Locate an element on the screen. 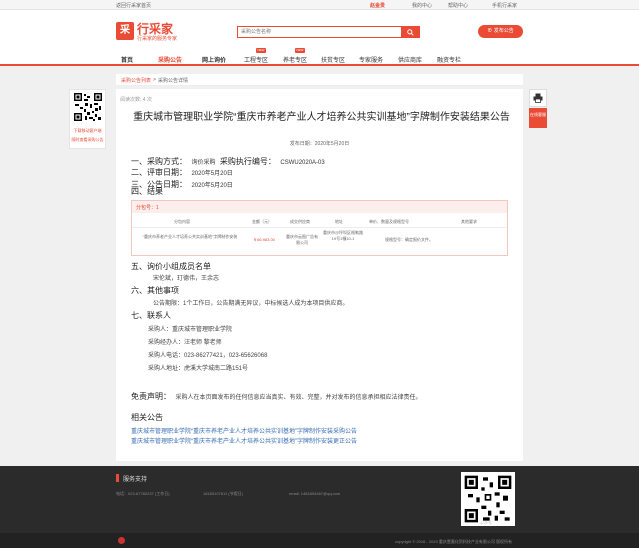  footer-email: email: 1481894467@qq.com is located at coordinates (314, 493).